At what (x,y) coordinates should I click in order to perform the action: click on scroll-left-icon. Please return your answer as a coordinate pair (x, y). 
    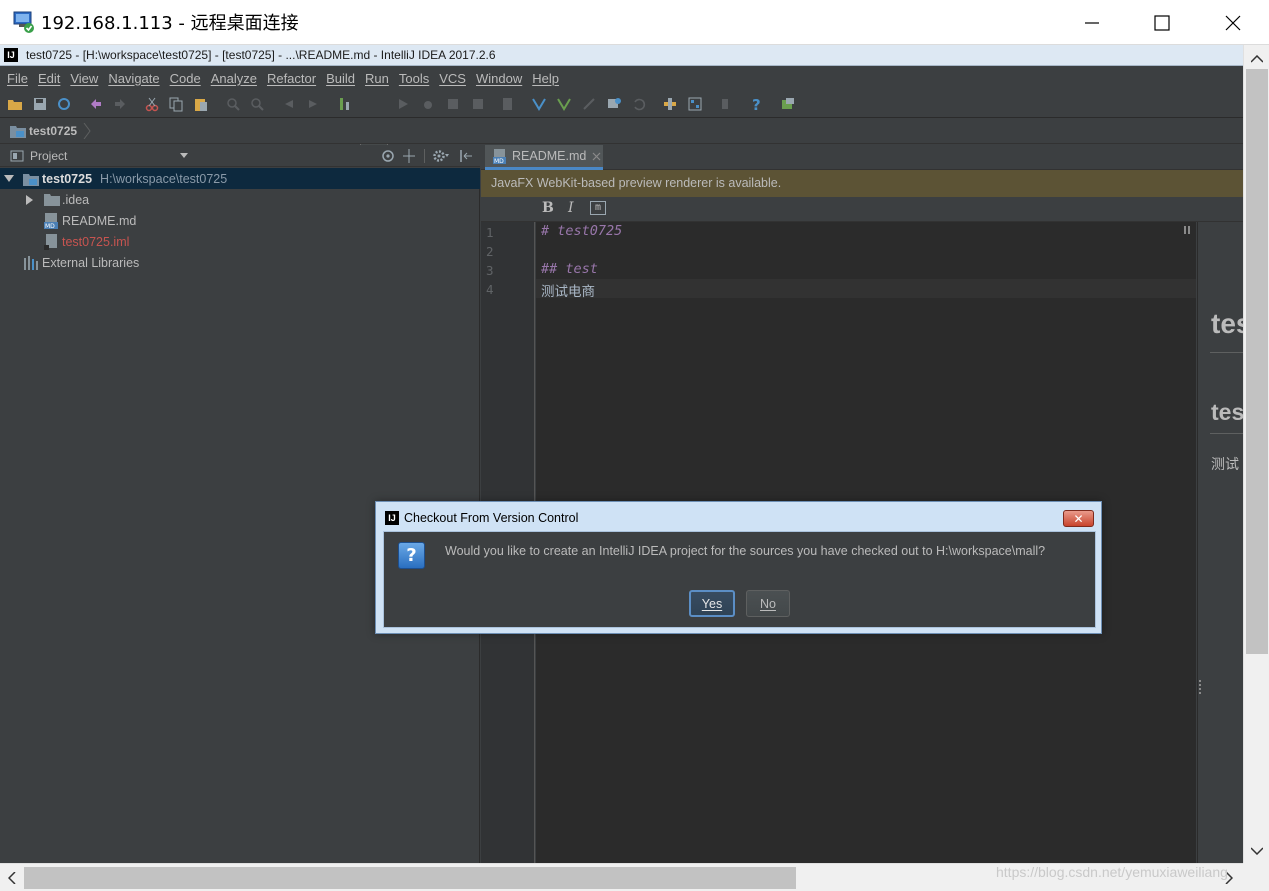
    Looking at the image, I should click on (12, 878).